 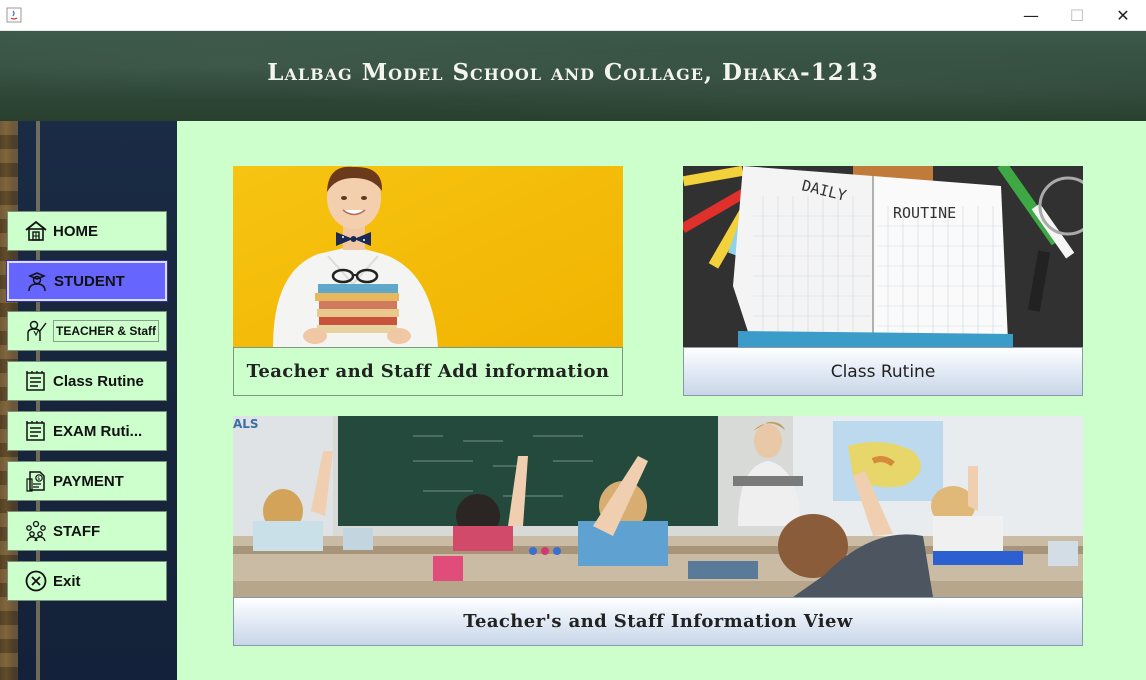 I want to click on routine-icon, so click(x=36, y=381).